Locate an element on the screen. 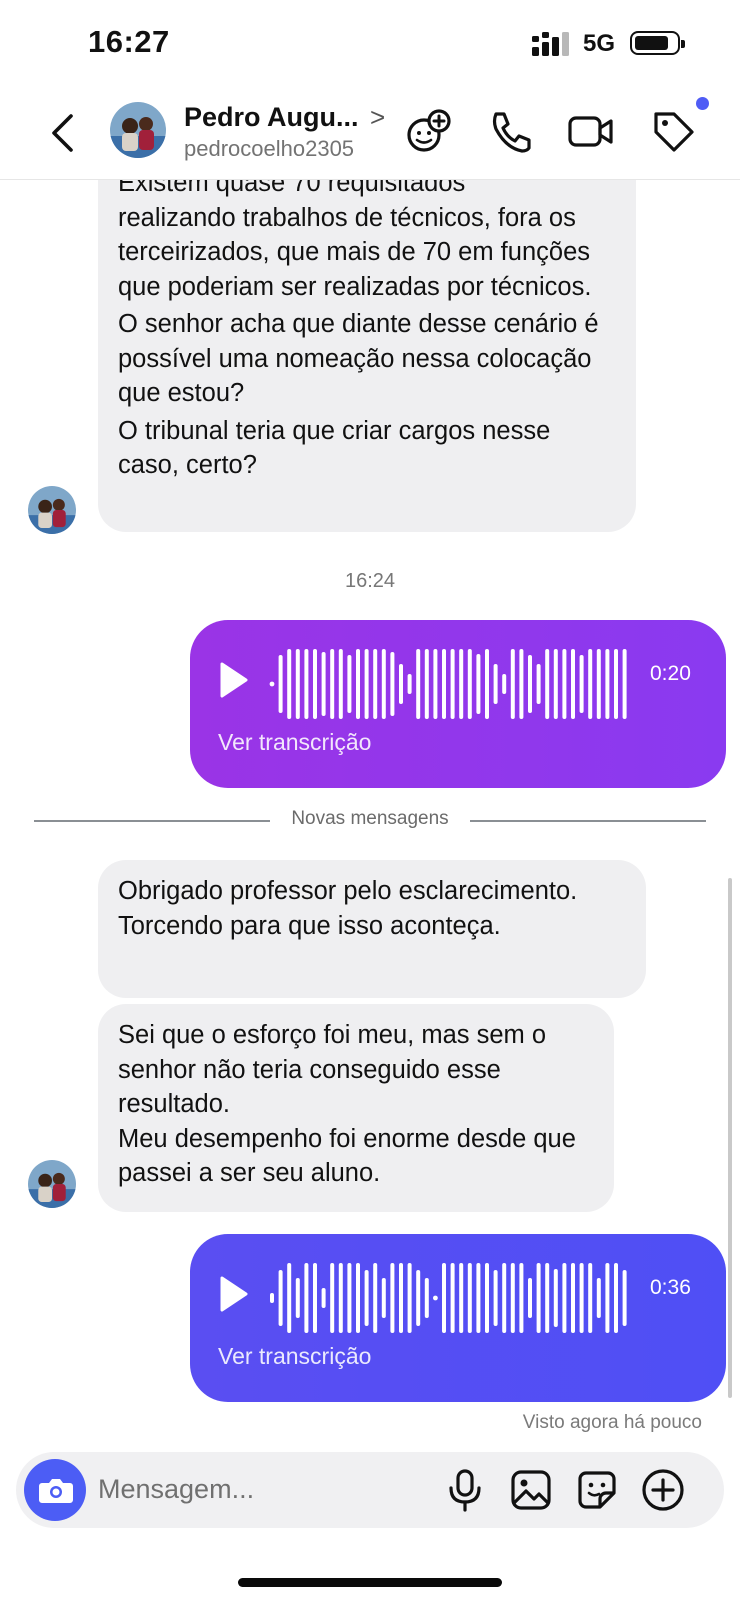  contact-avatar is located at coordinates (138, 130).